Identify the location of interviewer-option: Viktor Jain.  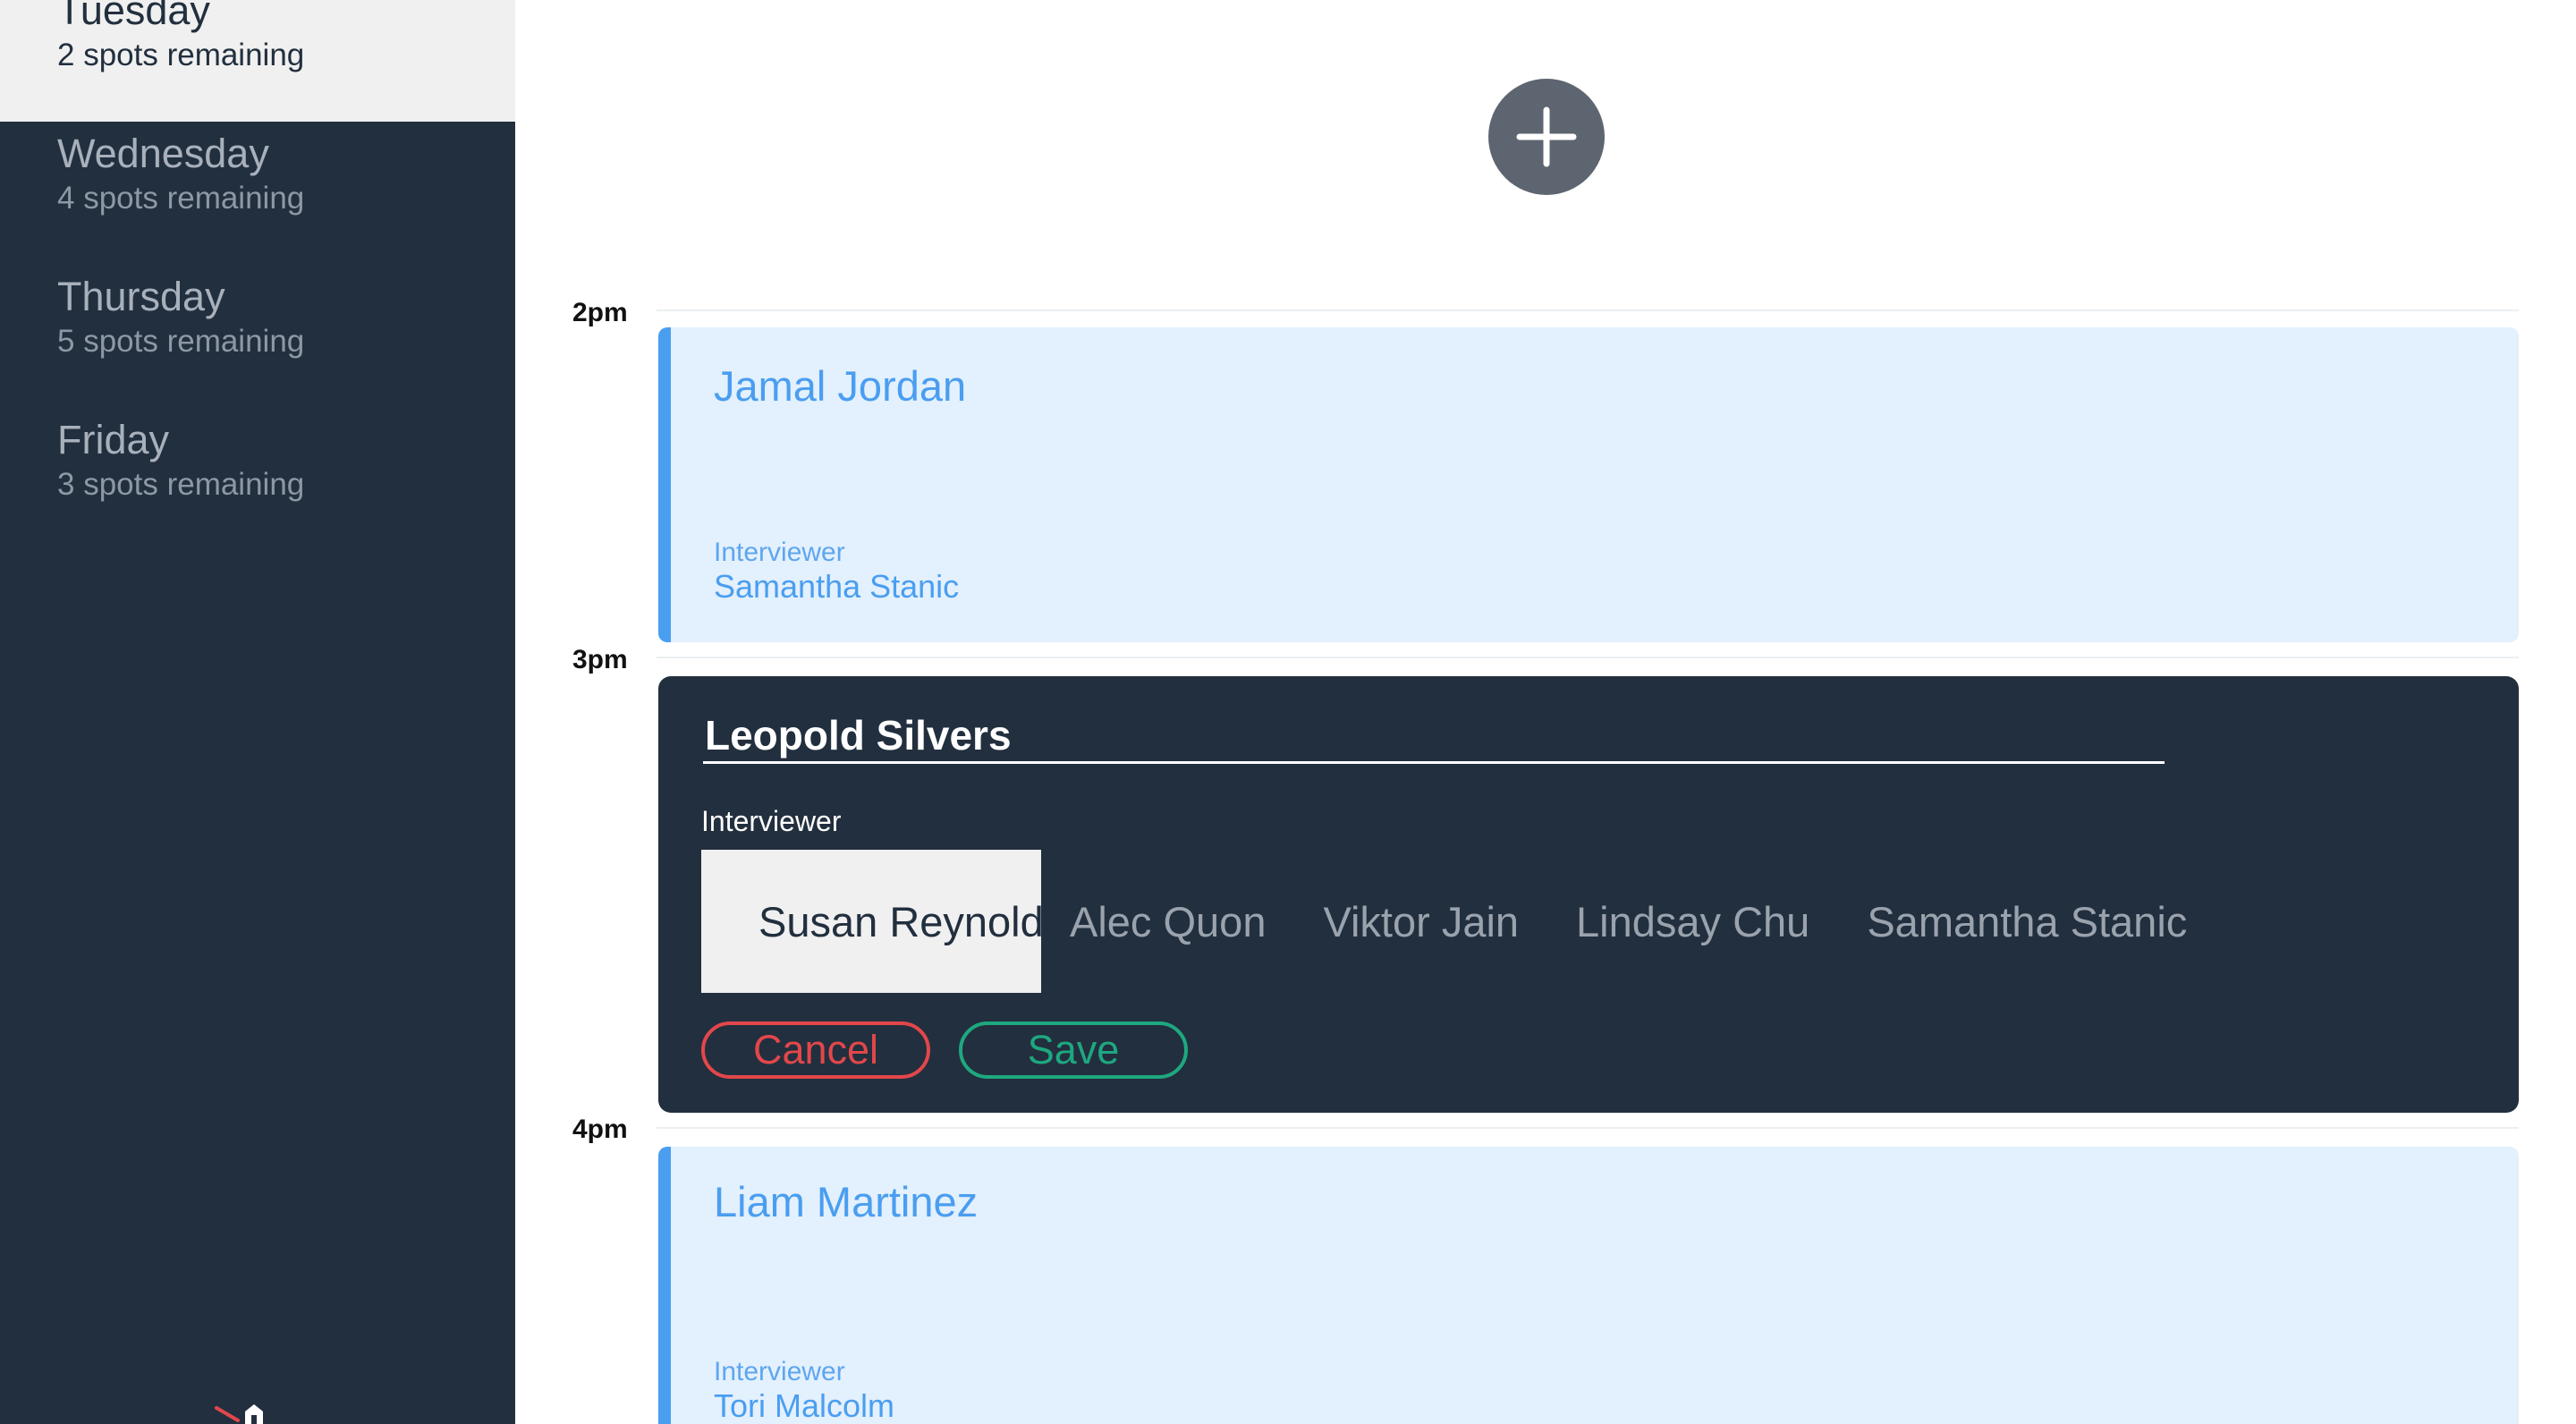
(1420, 921).